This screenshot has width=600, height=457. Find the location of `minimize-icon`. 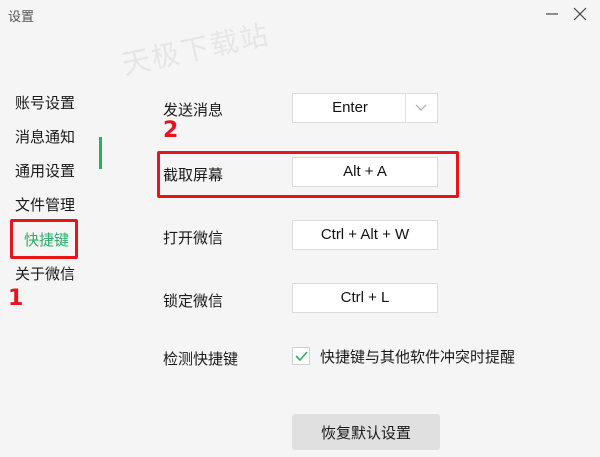

minimize-icon is located at coordinates (552, 14).